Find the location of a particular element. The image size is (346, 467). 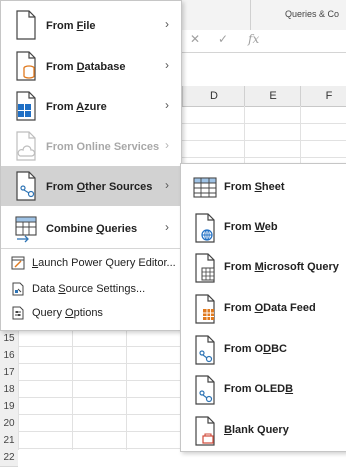

sheet-table-icon is located at coordinates (205, 187).